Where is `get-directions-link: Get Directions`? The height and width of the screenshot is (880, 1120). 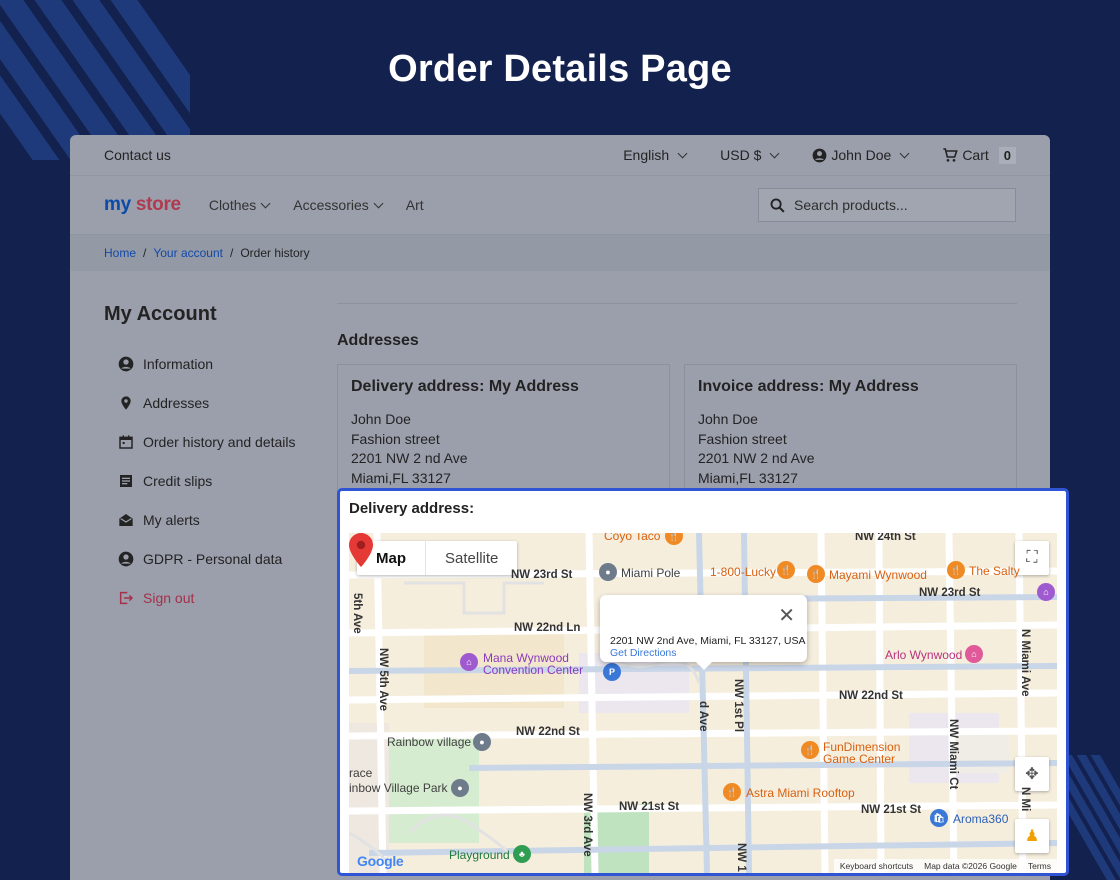 get-directions-link: Get Directions is located at coordinates (703, 653).